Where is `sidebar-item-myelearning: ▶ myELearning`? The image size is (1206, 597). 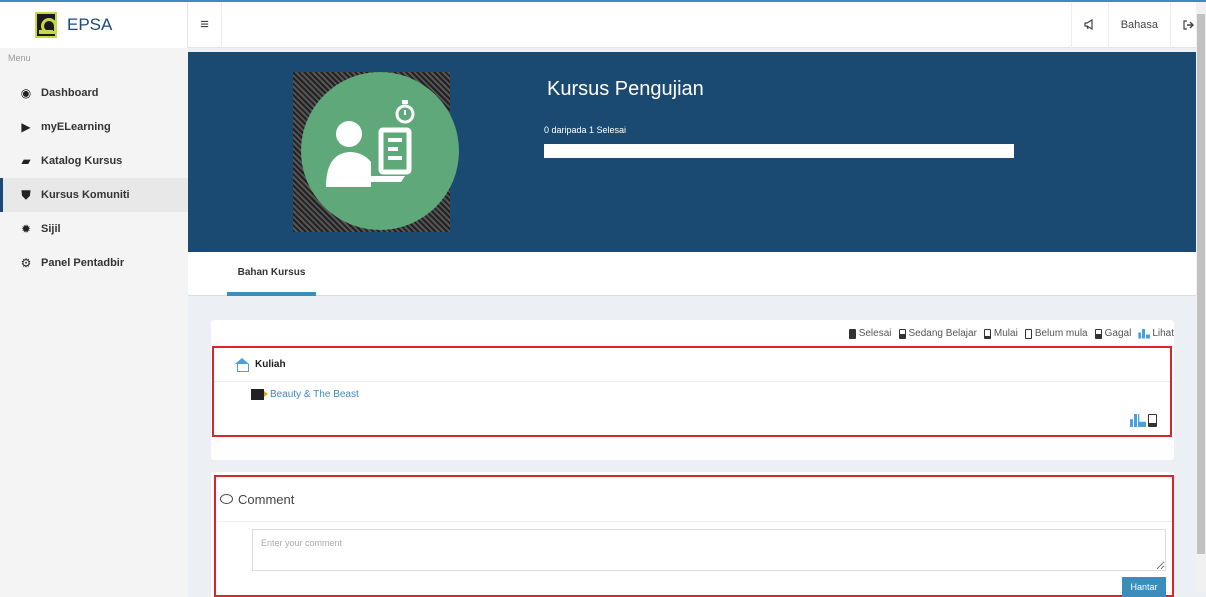 sidebar-item-myelearning: ▶ myELearning is located at coordinates (94, 127).